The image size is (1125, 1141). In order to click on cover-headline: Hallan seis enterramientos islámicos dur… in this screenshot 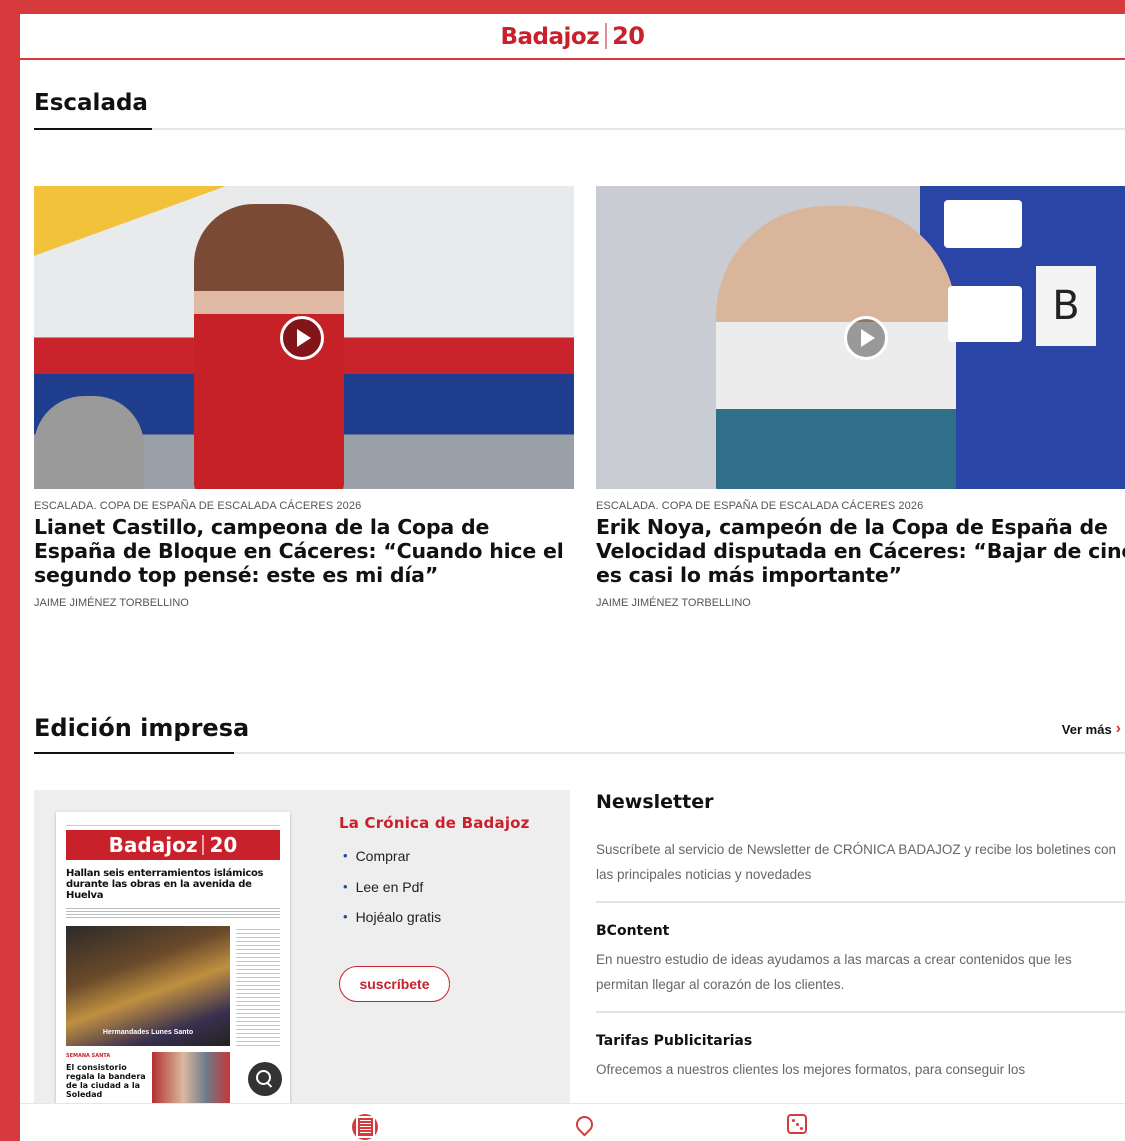, I will do `click(165, 884)`.